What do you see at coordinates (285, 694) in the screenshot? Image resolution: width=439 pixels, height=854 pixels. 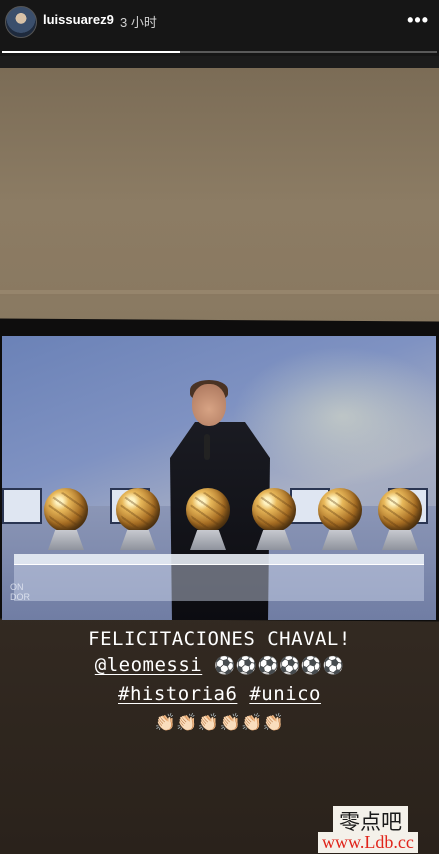 I see `hashtag-unico: #unico` at bounding box center [285, 694].